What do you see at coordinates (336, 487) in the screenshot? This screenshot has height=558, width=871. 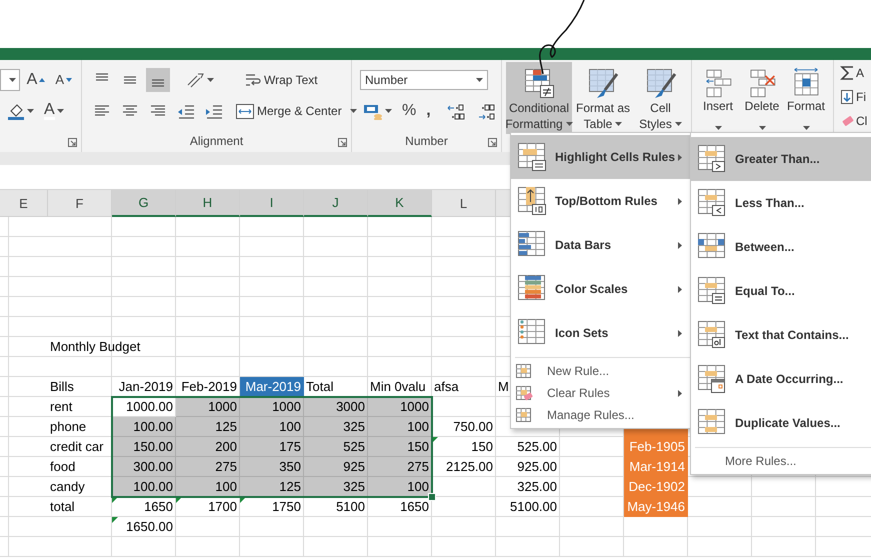 I see `table-cell: 325` at bounding box center [336, 487].